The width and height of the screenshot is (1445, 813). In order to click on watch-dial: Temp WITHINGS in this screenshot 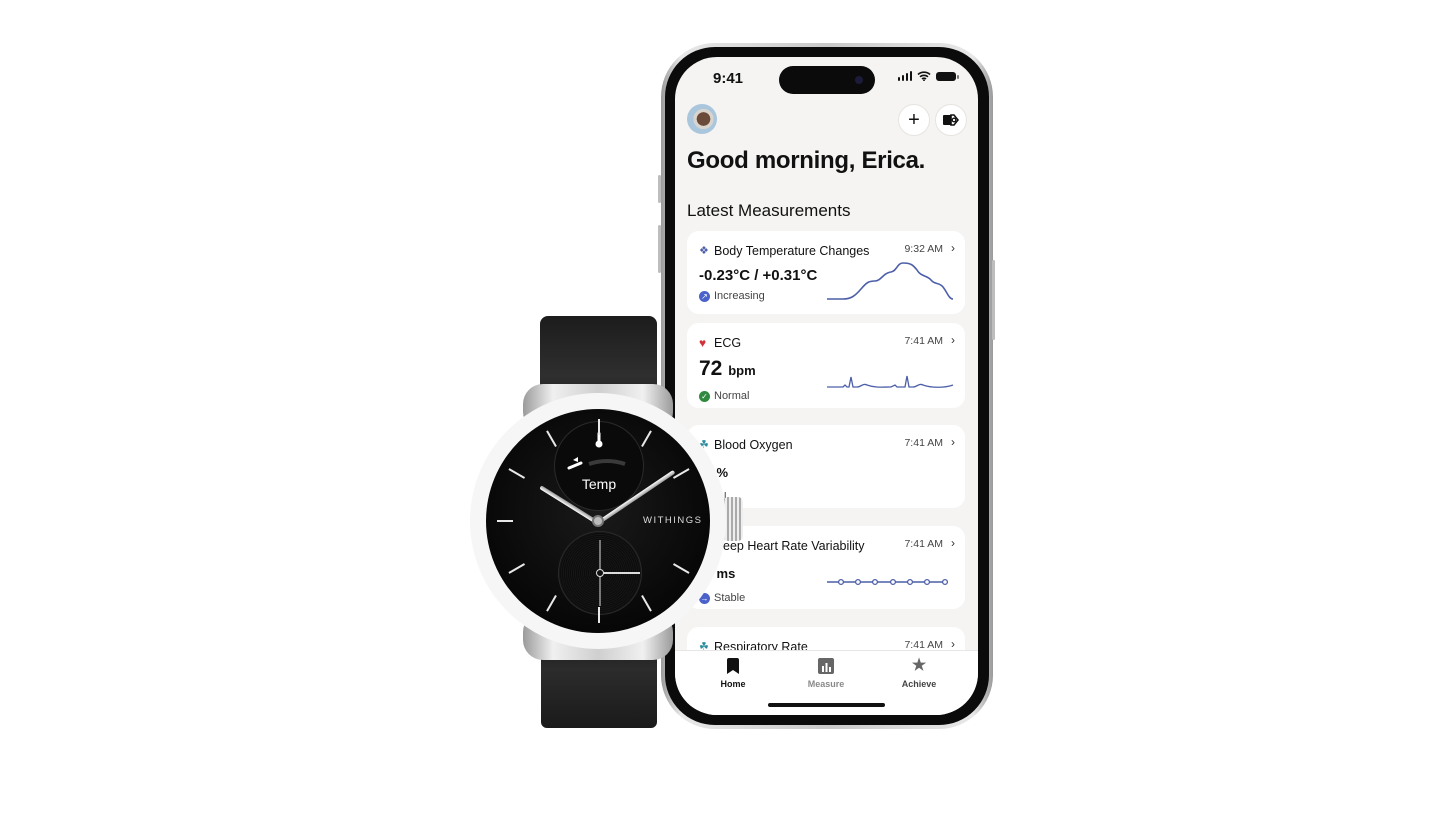, I will do `click(598, 521)`.